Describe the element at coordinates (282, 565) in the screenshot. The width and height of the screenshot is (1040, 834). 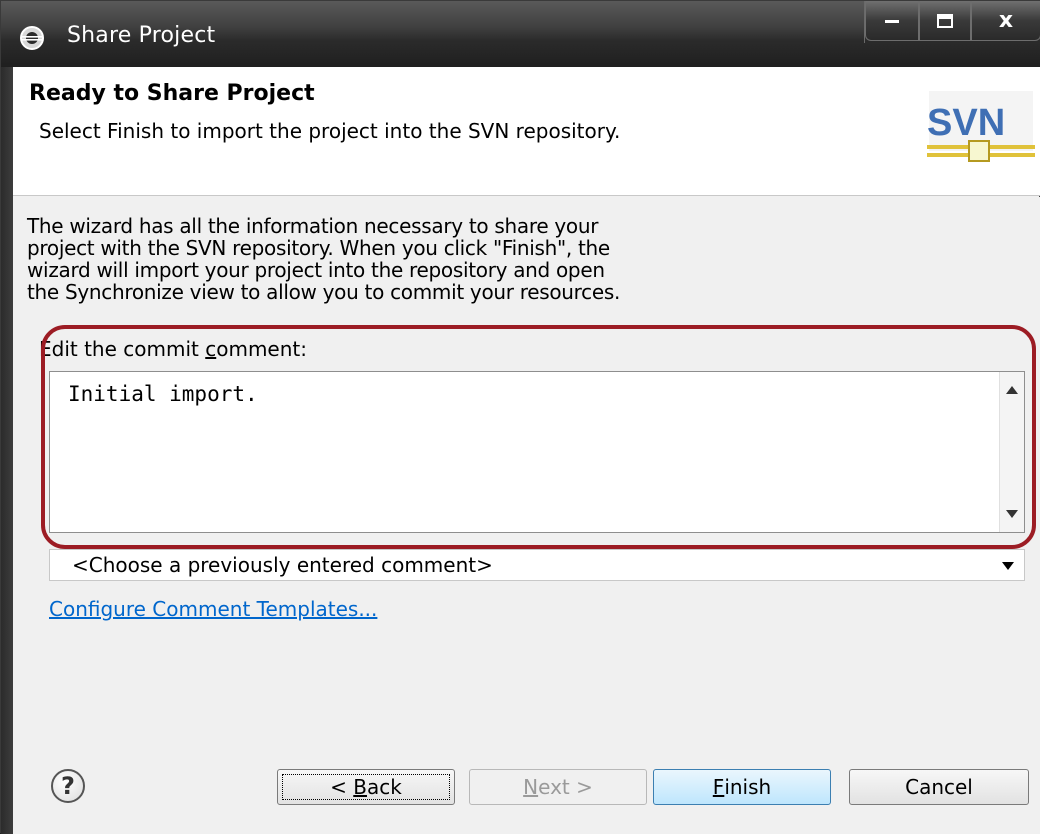
I see `previous-comment-selected: <Choose a previously entered comment>` at that location.